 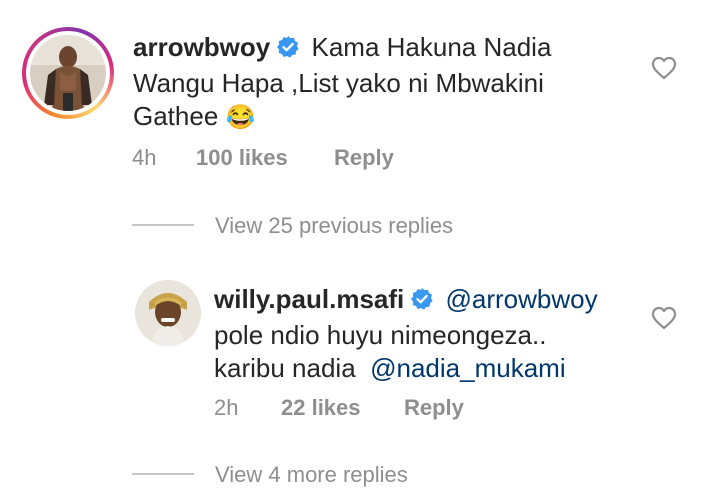 I want to click on view-previous-replies-button: View 25 previous replies, so click(x=334, y=226).